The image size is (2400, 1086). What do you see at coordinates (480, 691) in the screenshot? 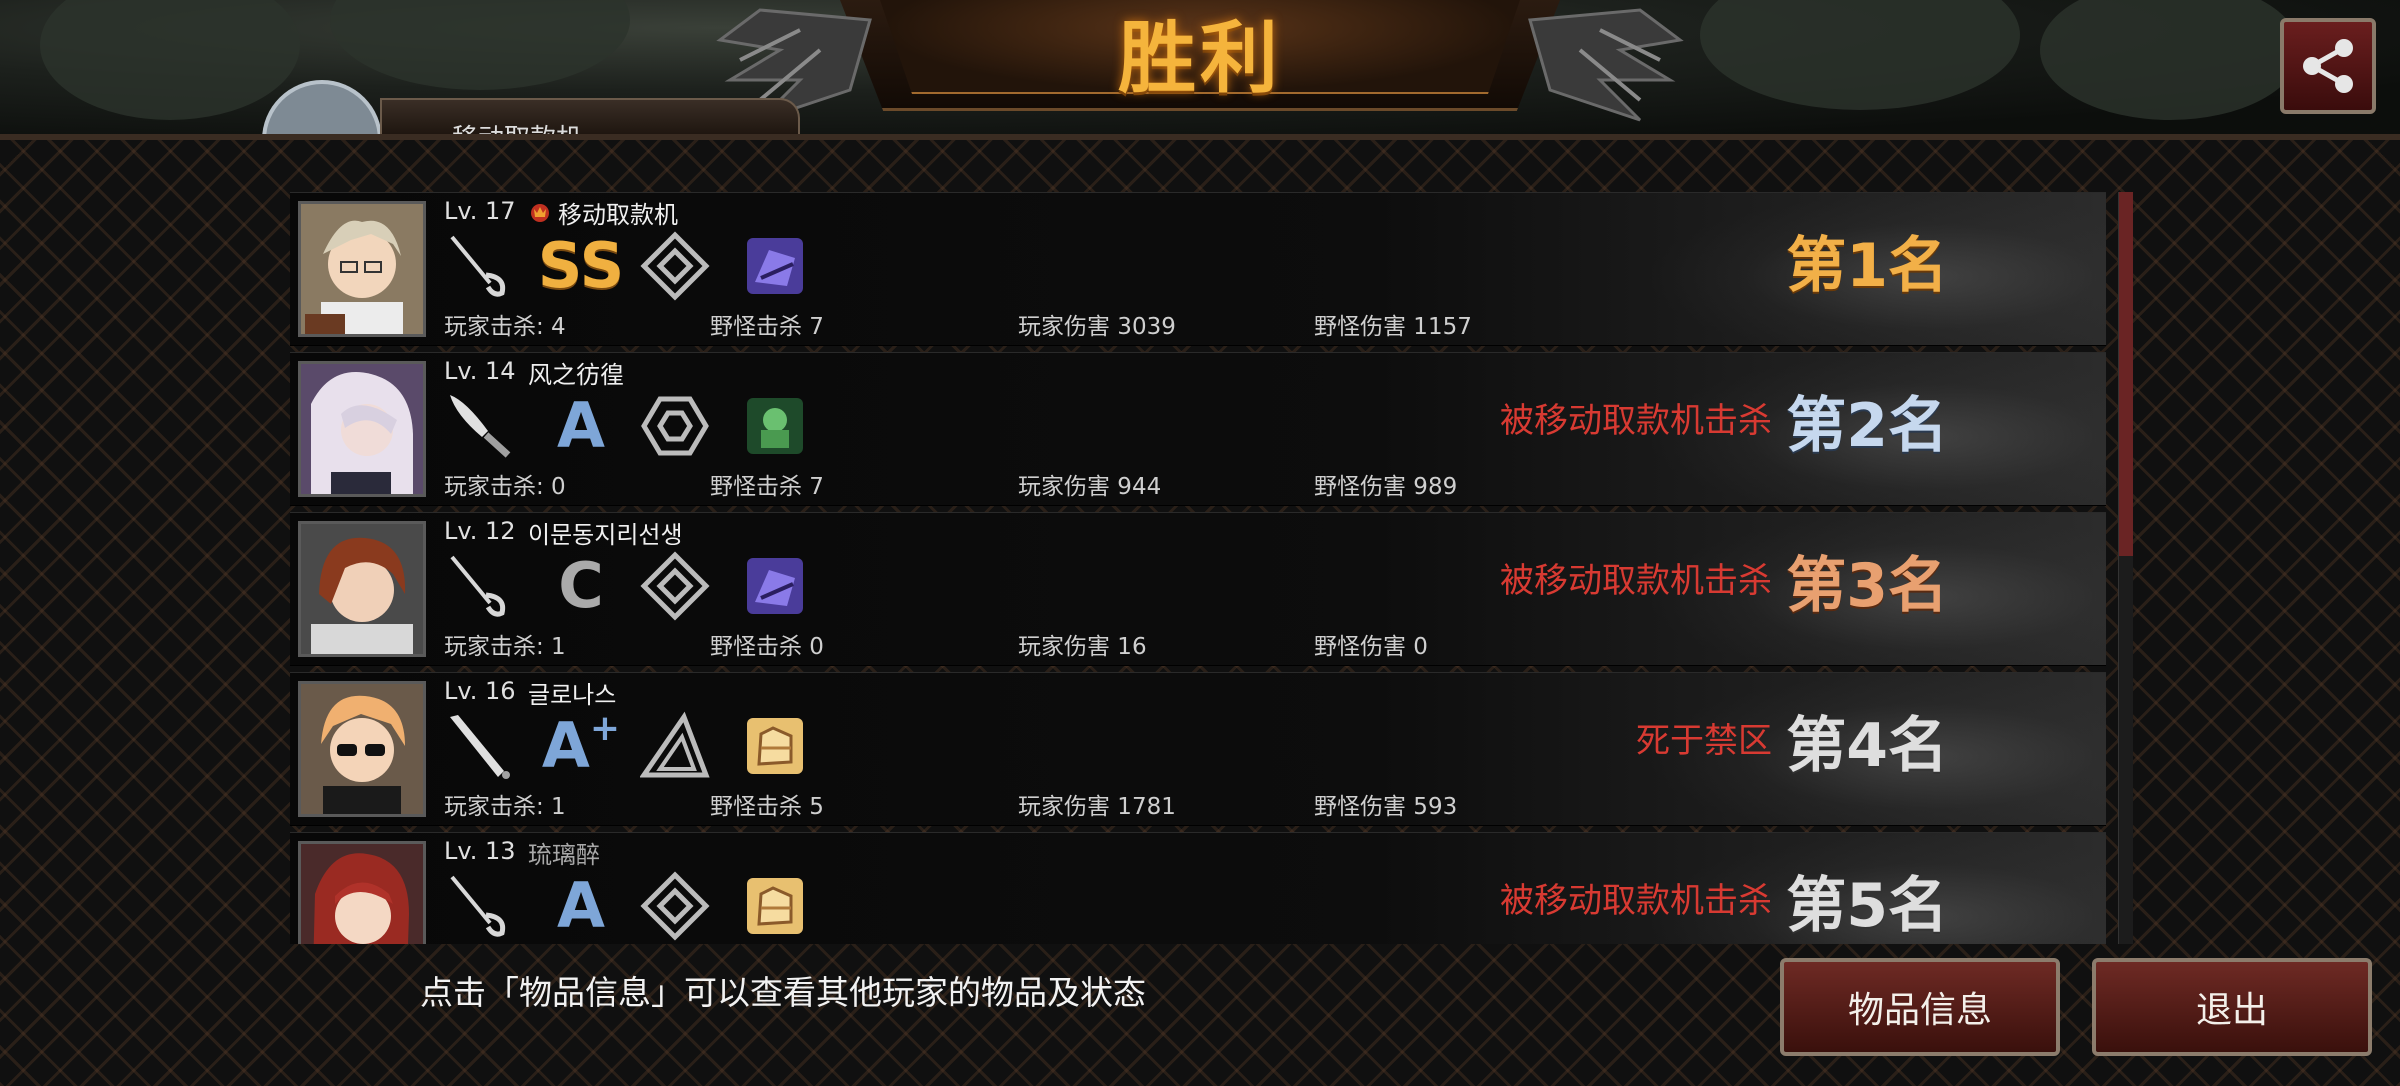
I see `player-level: Lv. 16` at bounding box center [480, 691].